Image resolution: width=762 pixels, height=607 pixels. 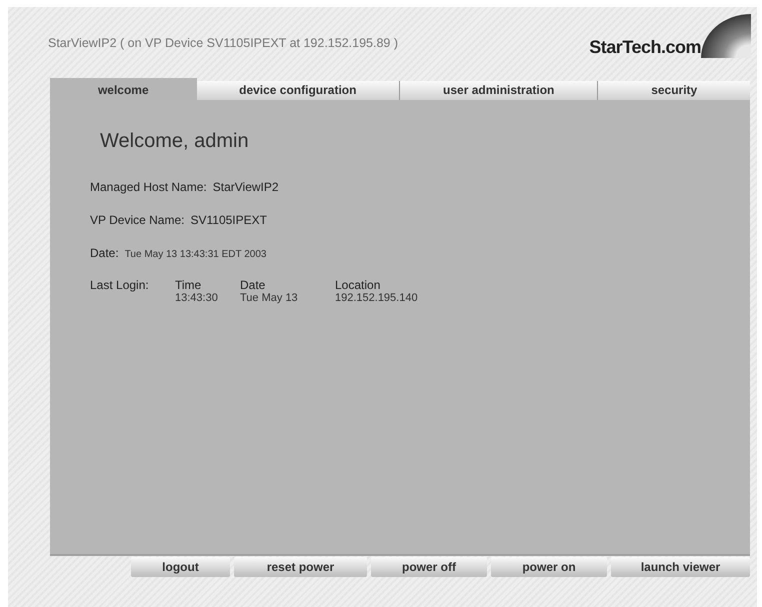 I want to click on action-button: power on, so click(x=549, y=567).